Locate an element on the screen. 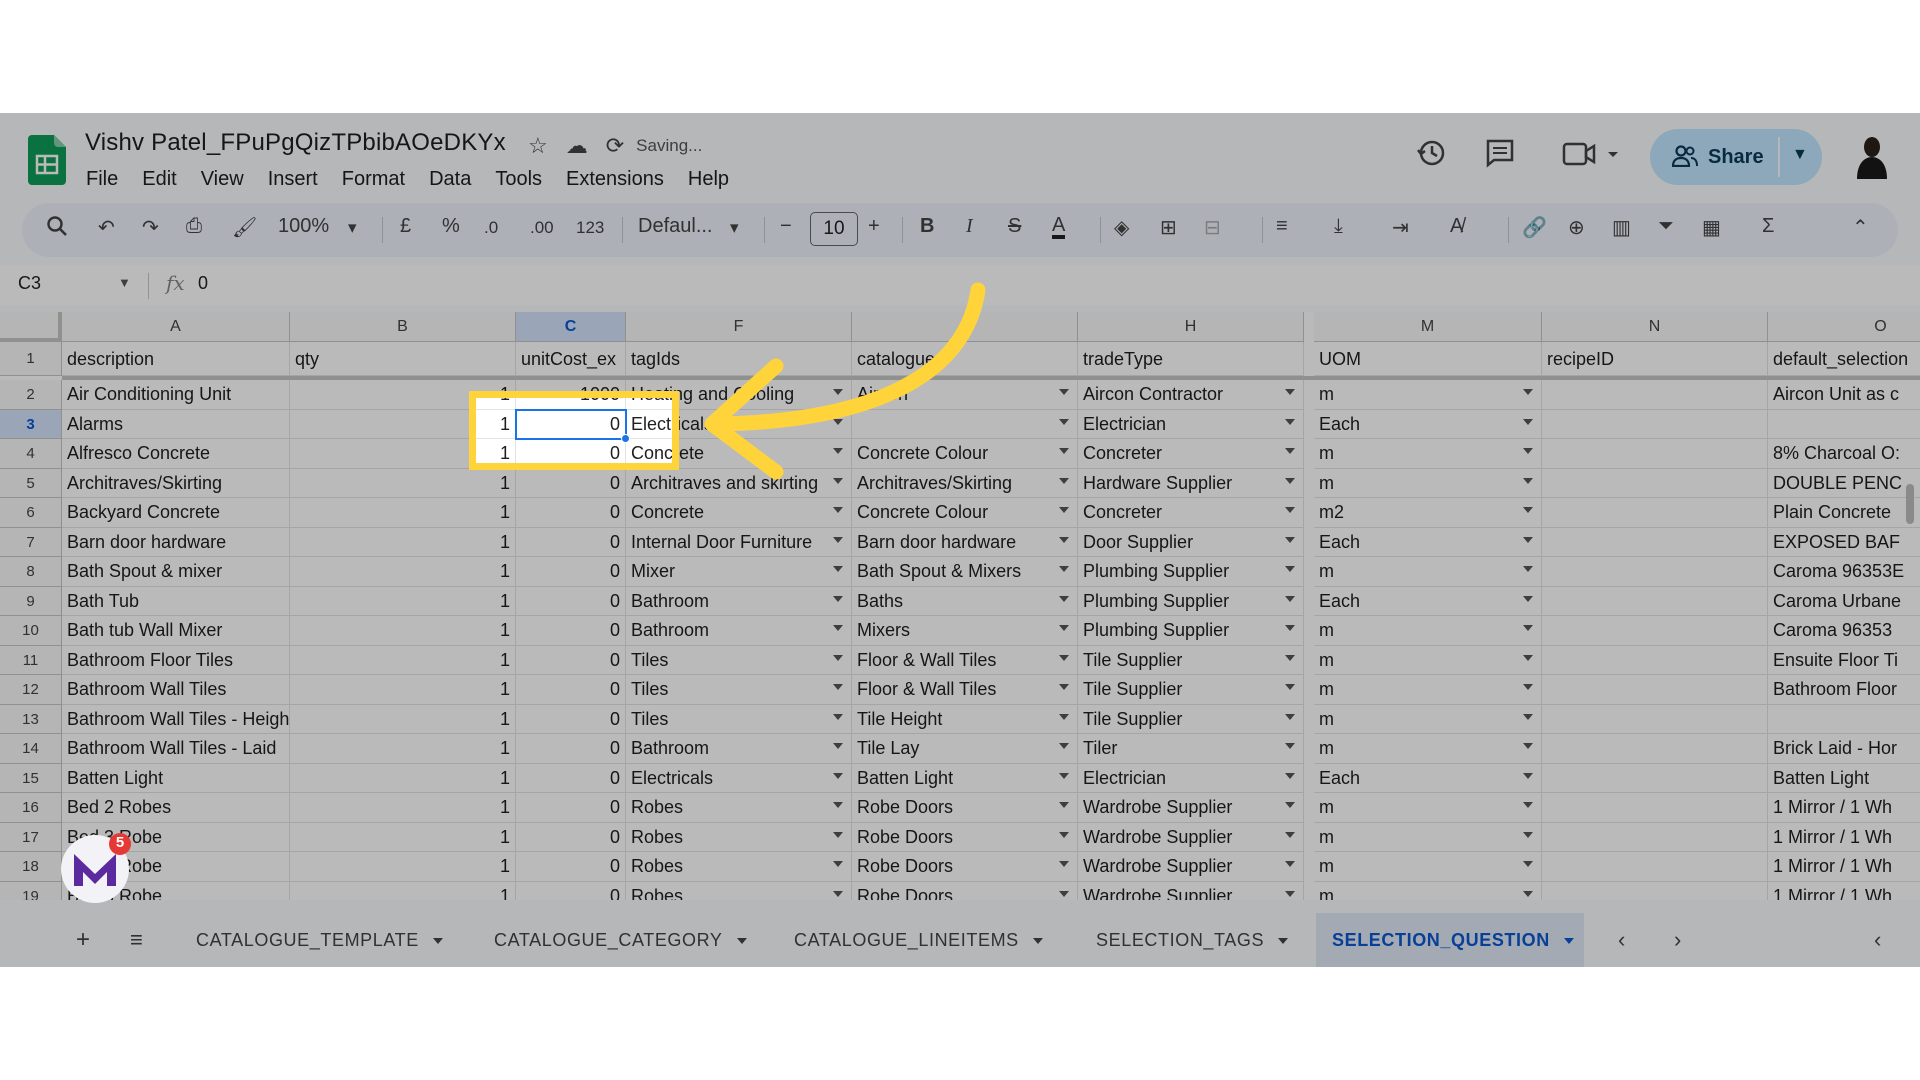 The width and height of the screenshot is (1920, 1080). notification-count: 5 is located at coordinates (120, 842).